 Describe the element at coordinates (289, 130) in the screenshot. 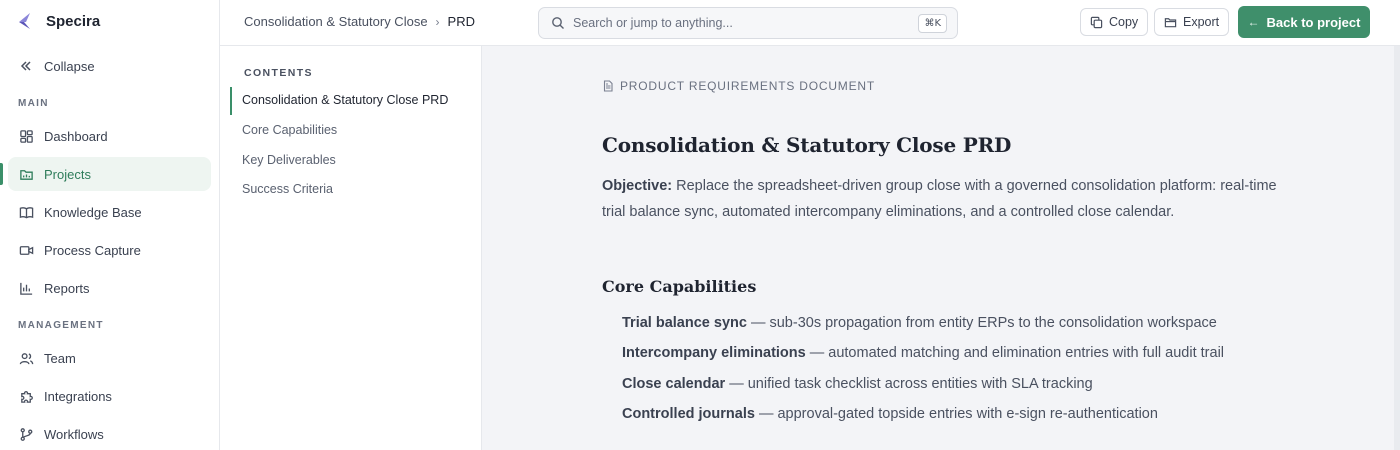

I see `toc-item-core-capabilities: Core Capabilities` at that location.